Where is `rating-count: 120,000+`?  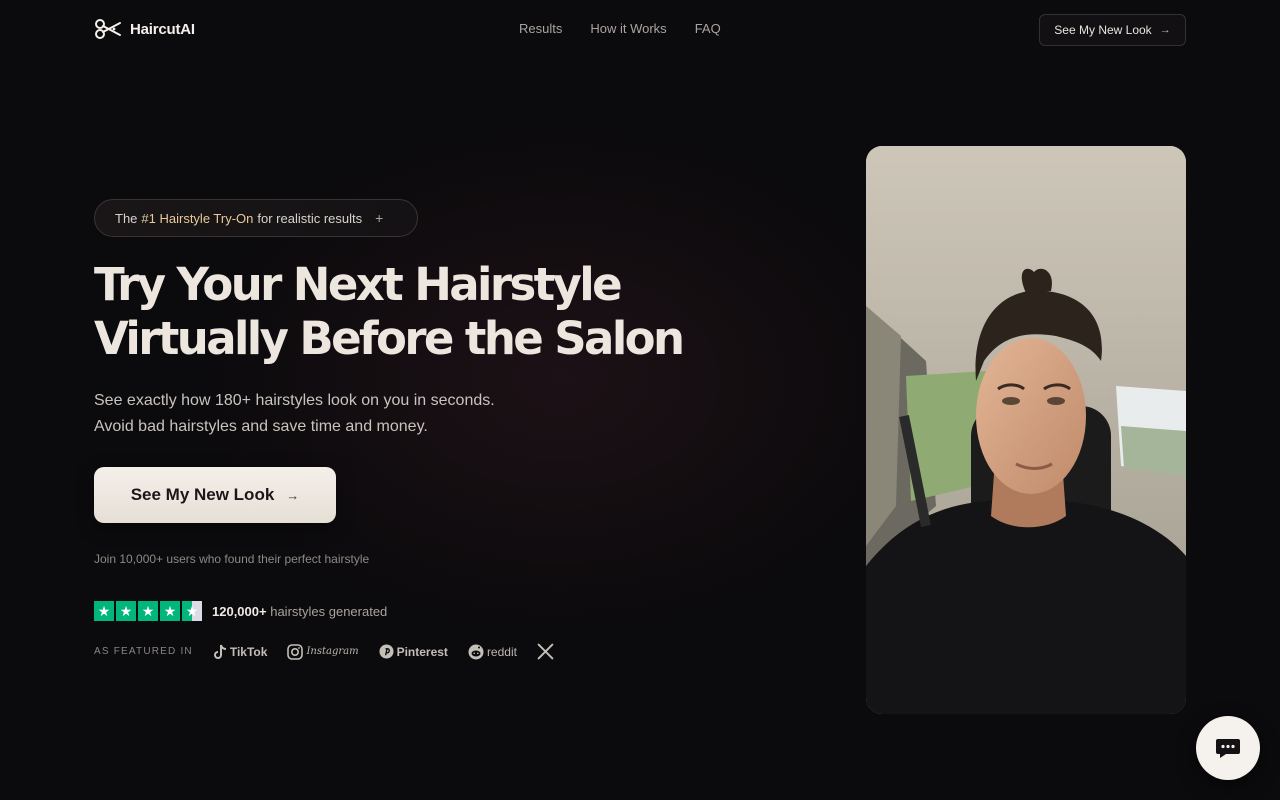
rating-count: 120,000+ is located at coordinates (239, 611).